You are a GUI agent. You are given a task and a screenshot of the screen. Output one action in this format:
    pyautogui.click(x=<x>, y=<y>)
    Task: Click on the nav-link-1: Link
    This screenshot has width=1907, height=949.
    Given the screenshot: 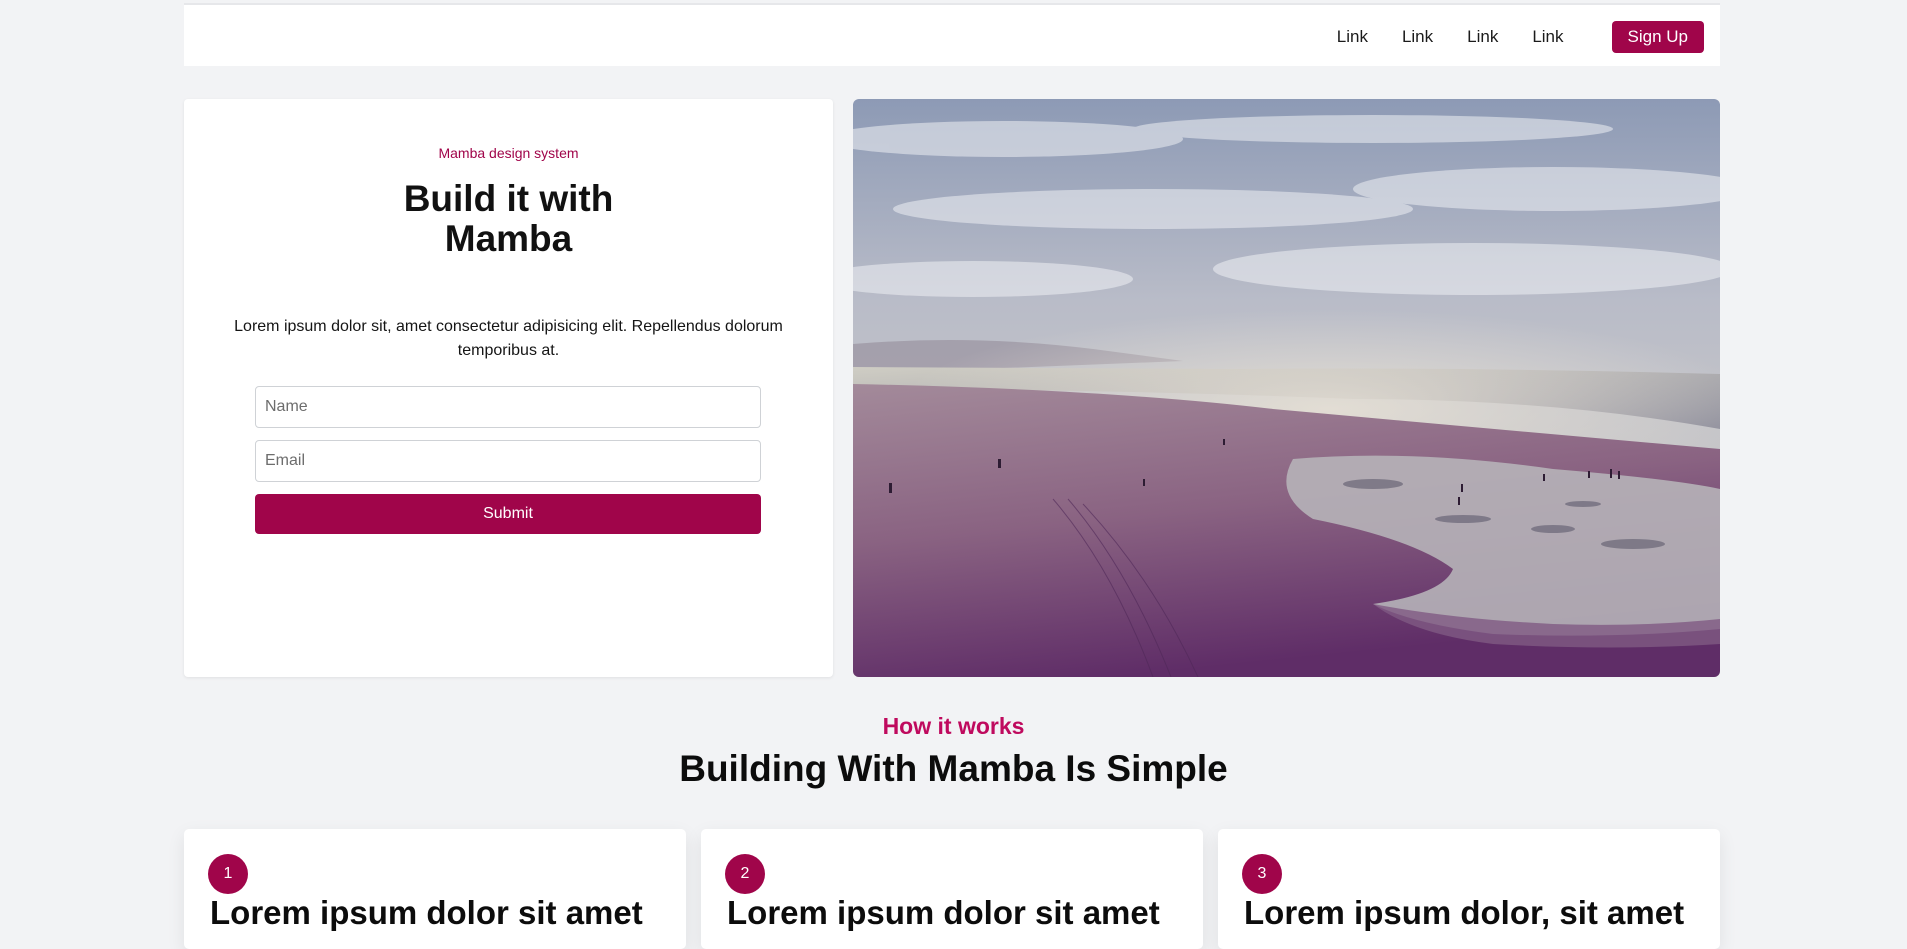 What is the action you would take?
    pyautogui.click(x=1352, y=37)
    